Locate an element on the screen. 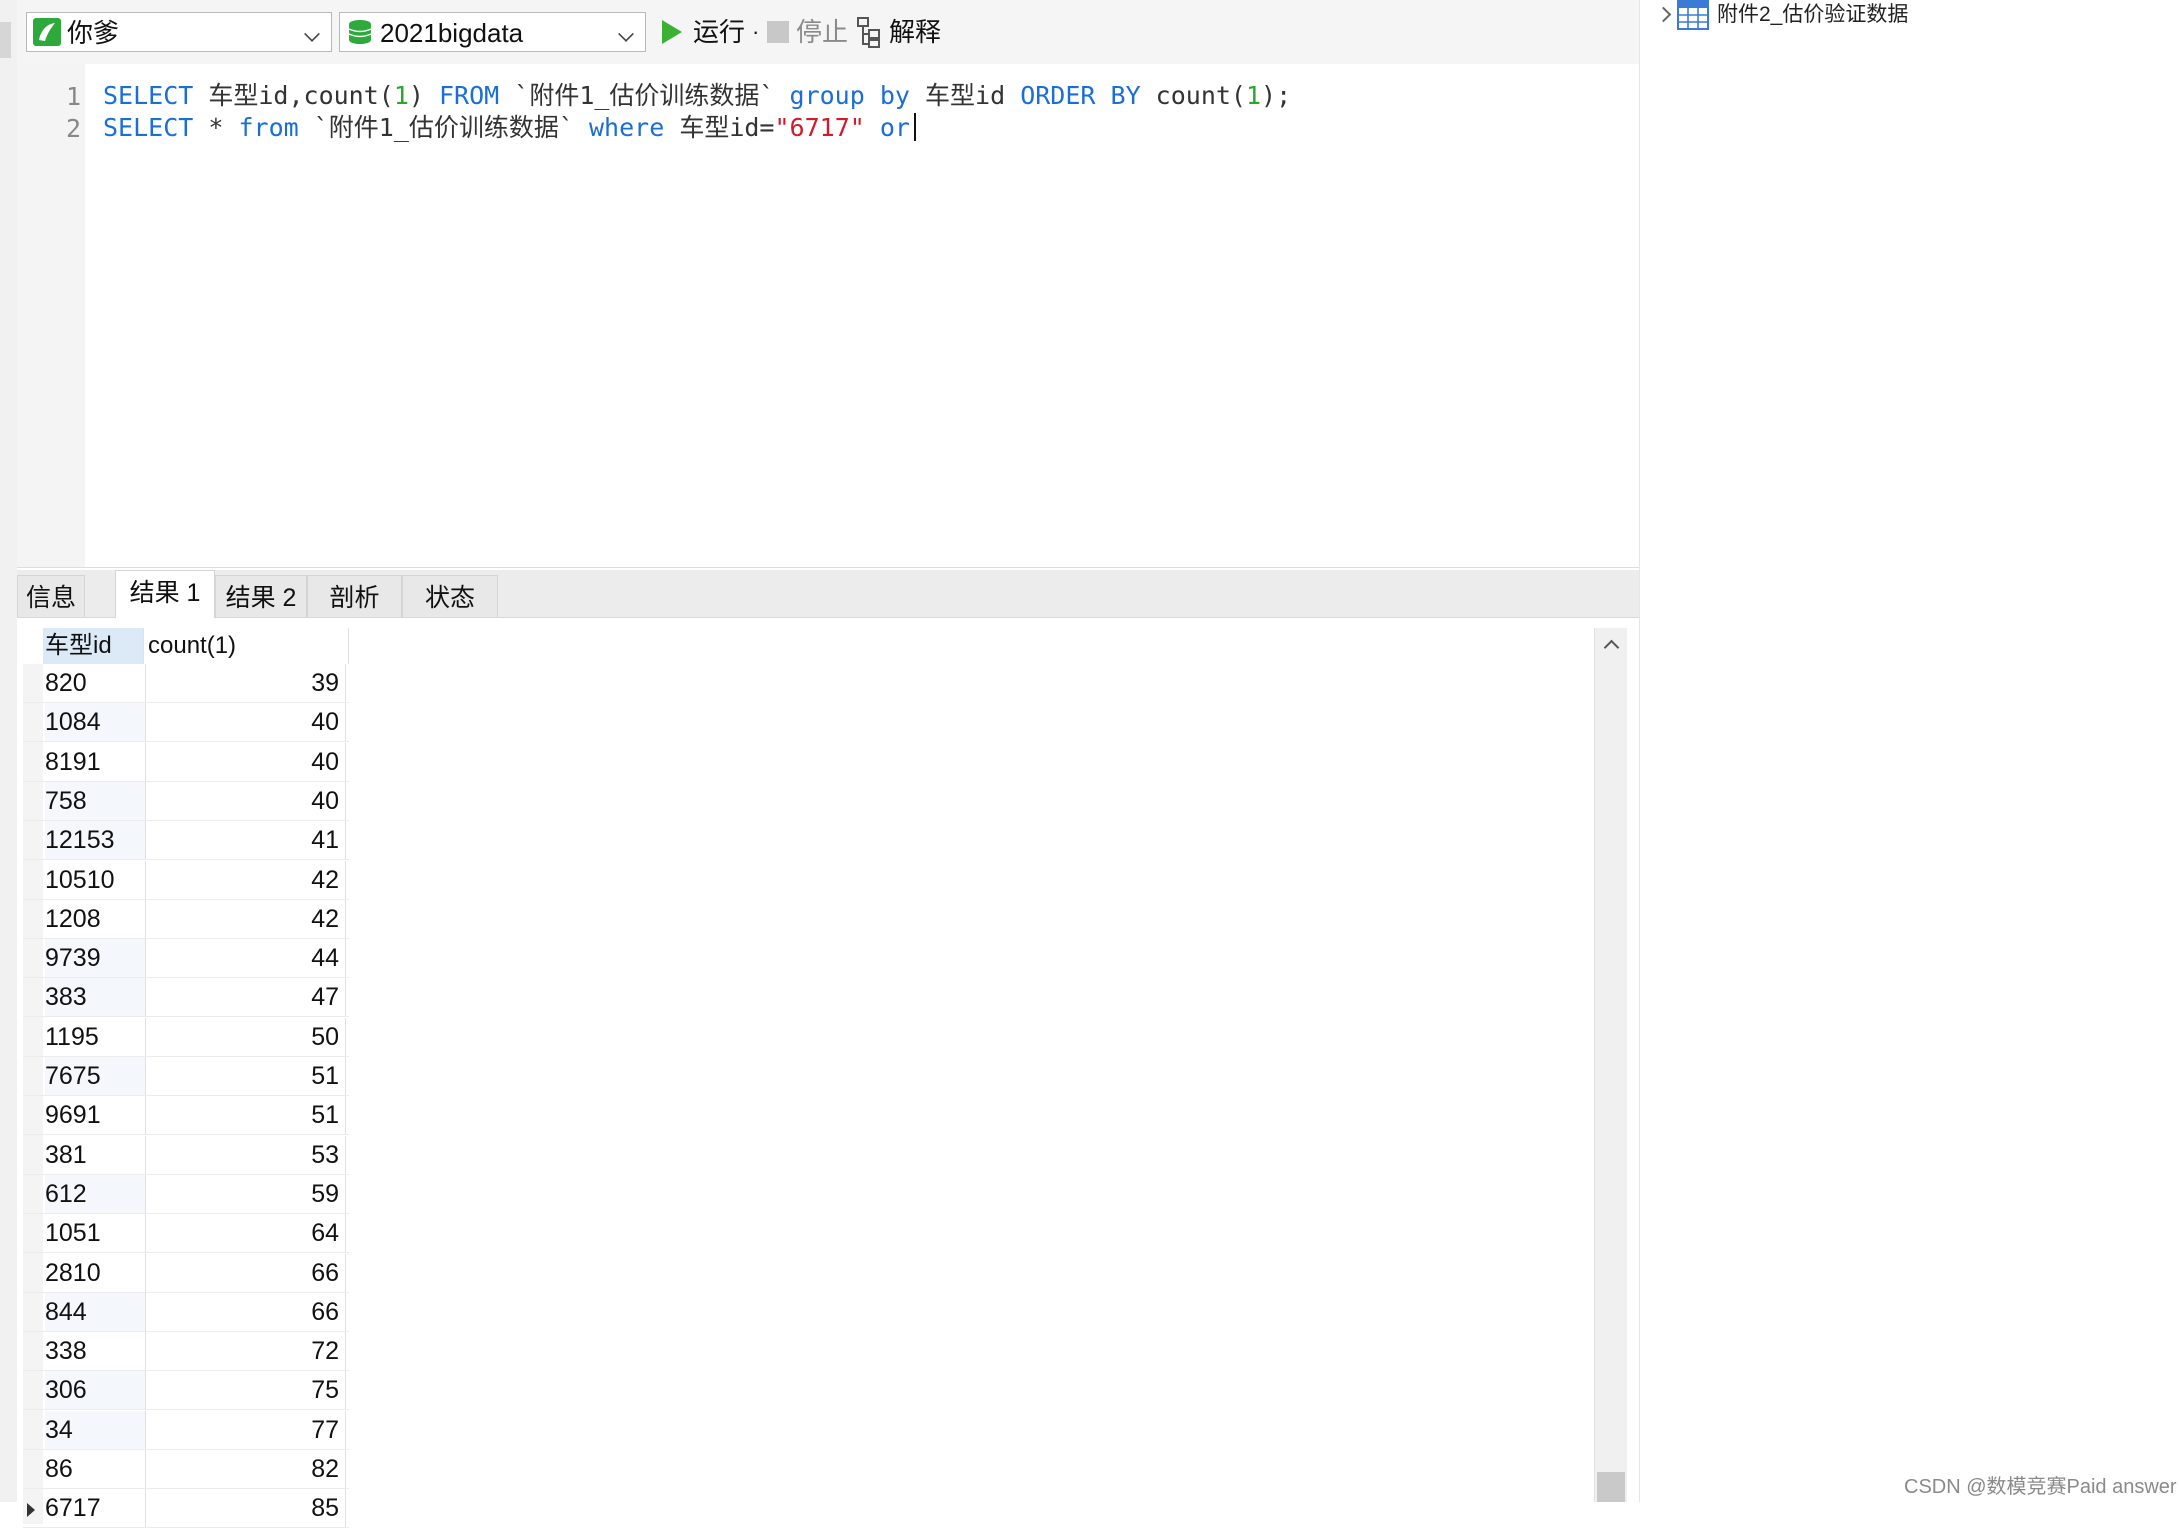 The height and width of the screenshot is (1528, 2179). cell-count: 53 is located at coordinates (246, 1154).